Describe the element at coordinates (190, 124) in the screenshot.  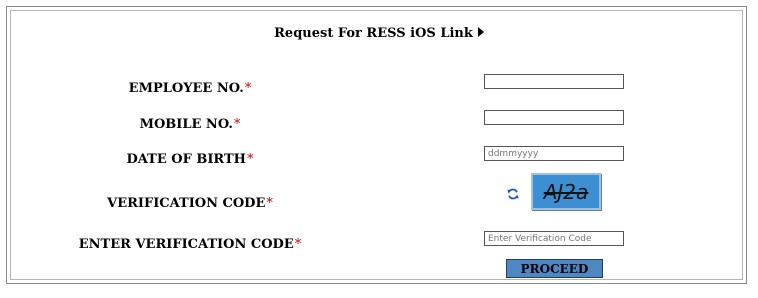
I see `mobile-no-label: MOBILE NO.*` at that location.